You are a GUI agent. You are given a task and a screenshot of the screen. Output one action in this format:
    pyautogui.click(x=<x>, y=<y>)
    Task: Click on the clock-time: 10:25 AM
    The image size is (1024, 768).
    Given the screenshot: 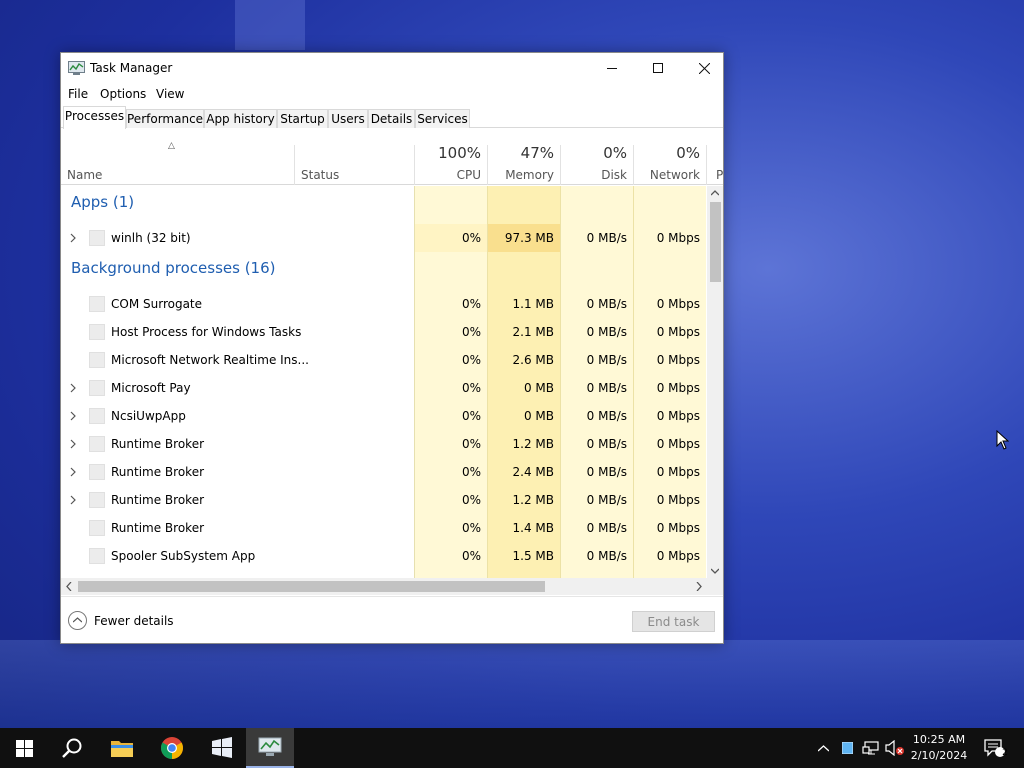 What is the action you would take?
    pyautogui.click(x=939, y=739)
    